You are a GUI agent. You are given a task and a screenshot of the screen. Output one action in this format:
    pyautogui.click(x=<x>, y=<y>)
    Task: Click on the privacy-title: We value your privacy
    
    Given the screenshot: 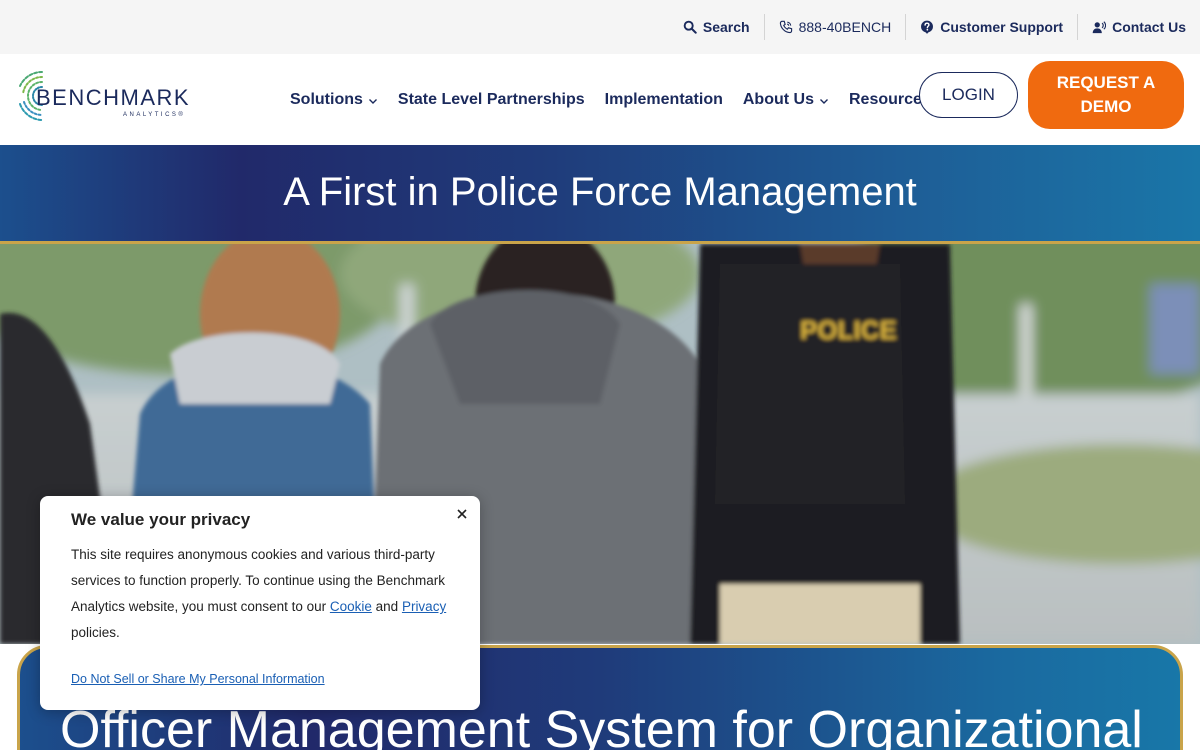 What is the action you would take?
    pyautogui.click(x=161, y=519)
    